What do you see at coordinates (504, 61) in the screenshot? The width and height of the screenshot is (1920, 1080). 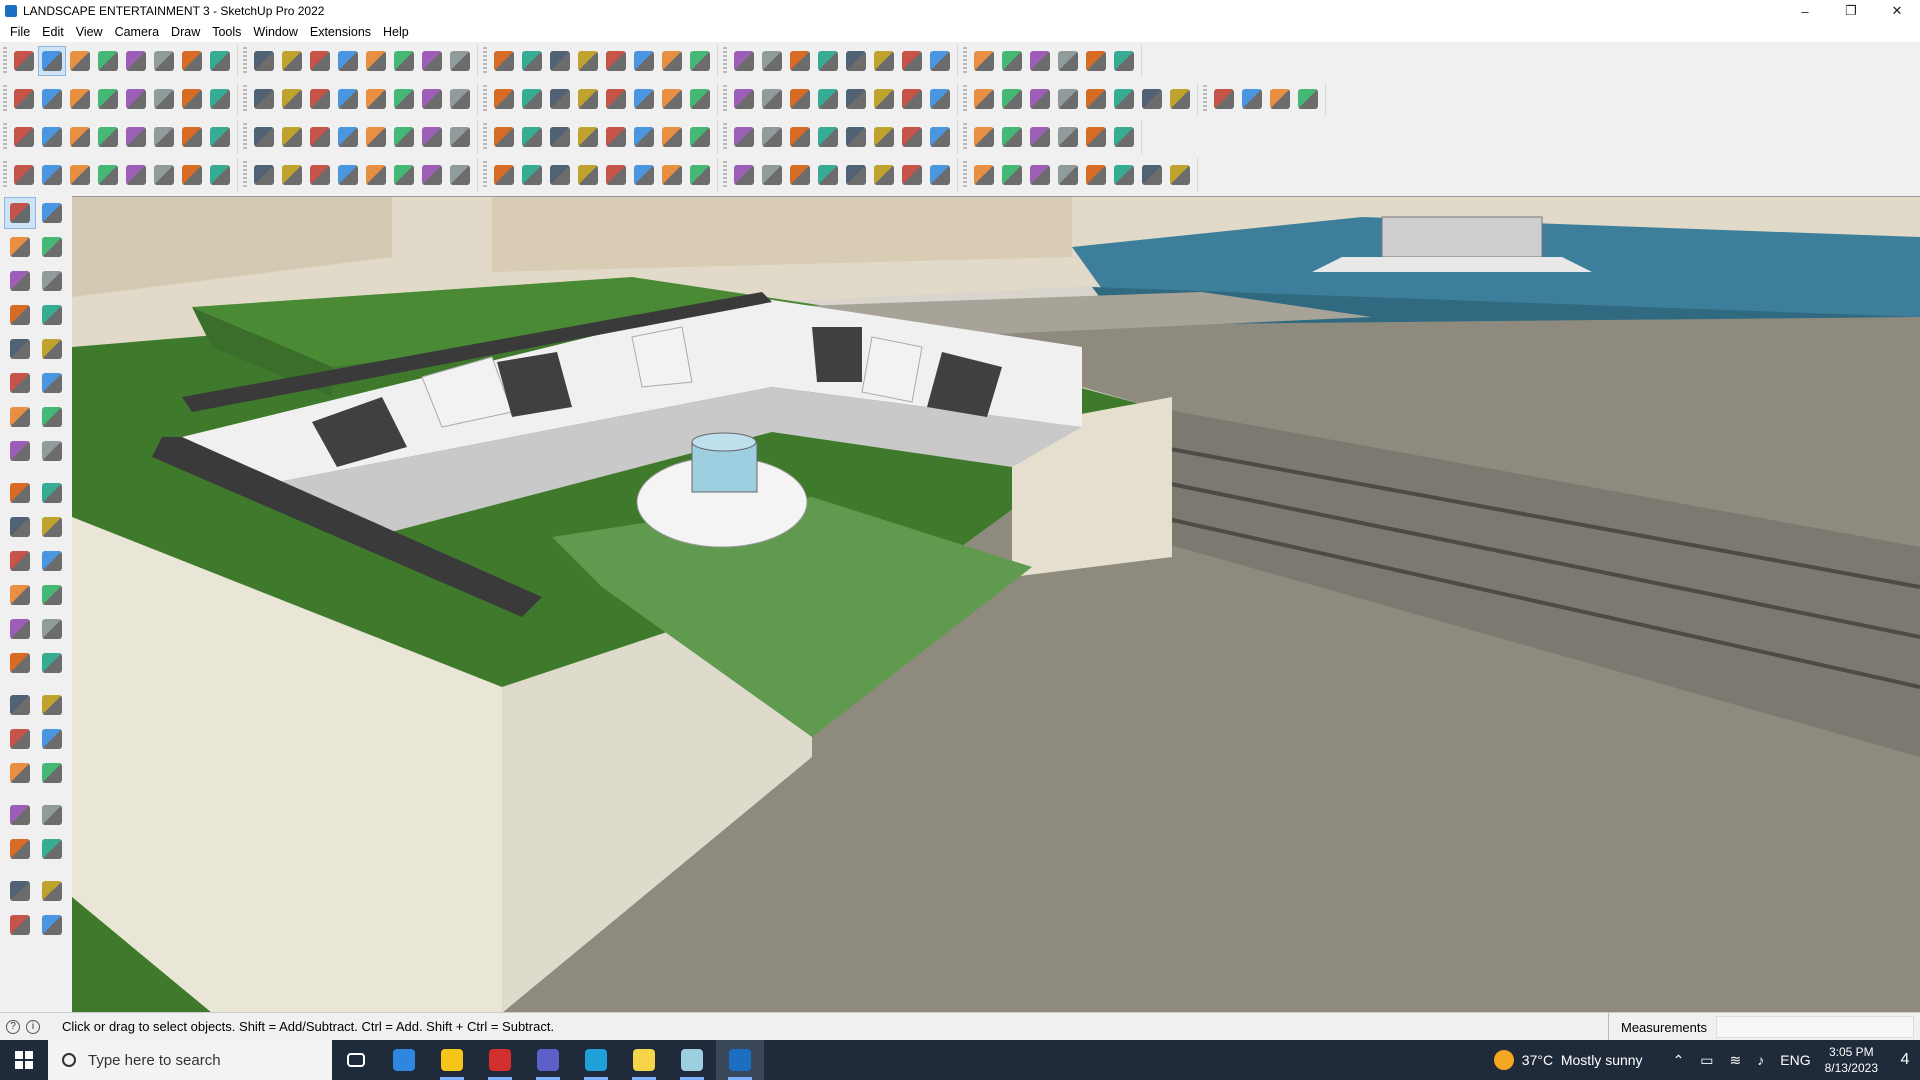 I see `text-icon` at bounding box center [504, 61].